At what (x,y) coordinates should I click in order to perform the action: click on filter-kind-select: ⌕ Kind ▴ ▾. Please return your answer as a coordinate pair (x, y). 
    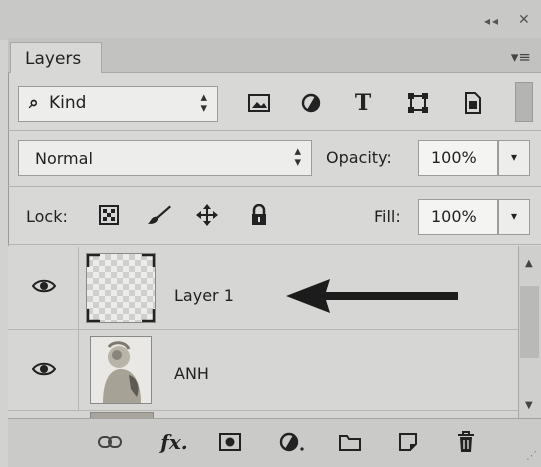
    Looking at the image, I should click on (118, 104).